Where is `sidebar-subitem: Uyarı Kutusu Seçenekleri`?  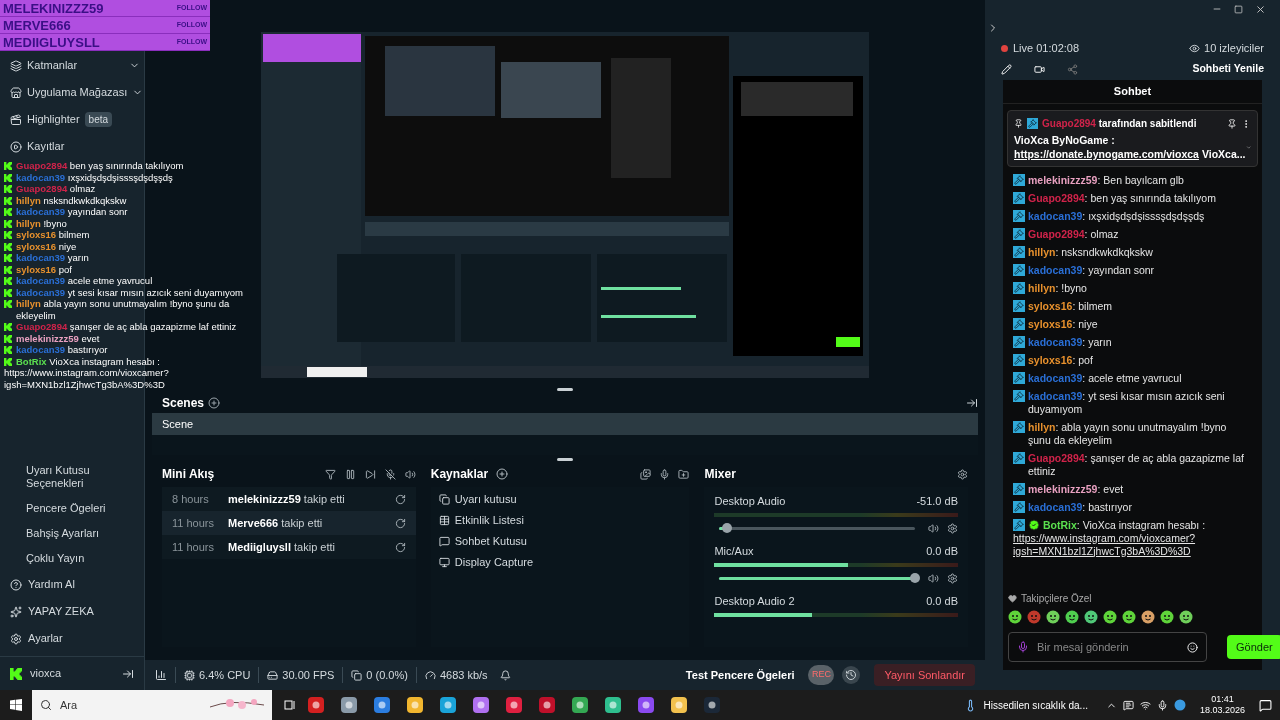
sidebar-subitem: Uyarı Kutusu Seçenekleri is located at coordinates (72, 477).